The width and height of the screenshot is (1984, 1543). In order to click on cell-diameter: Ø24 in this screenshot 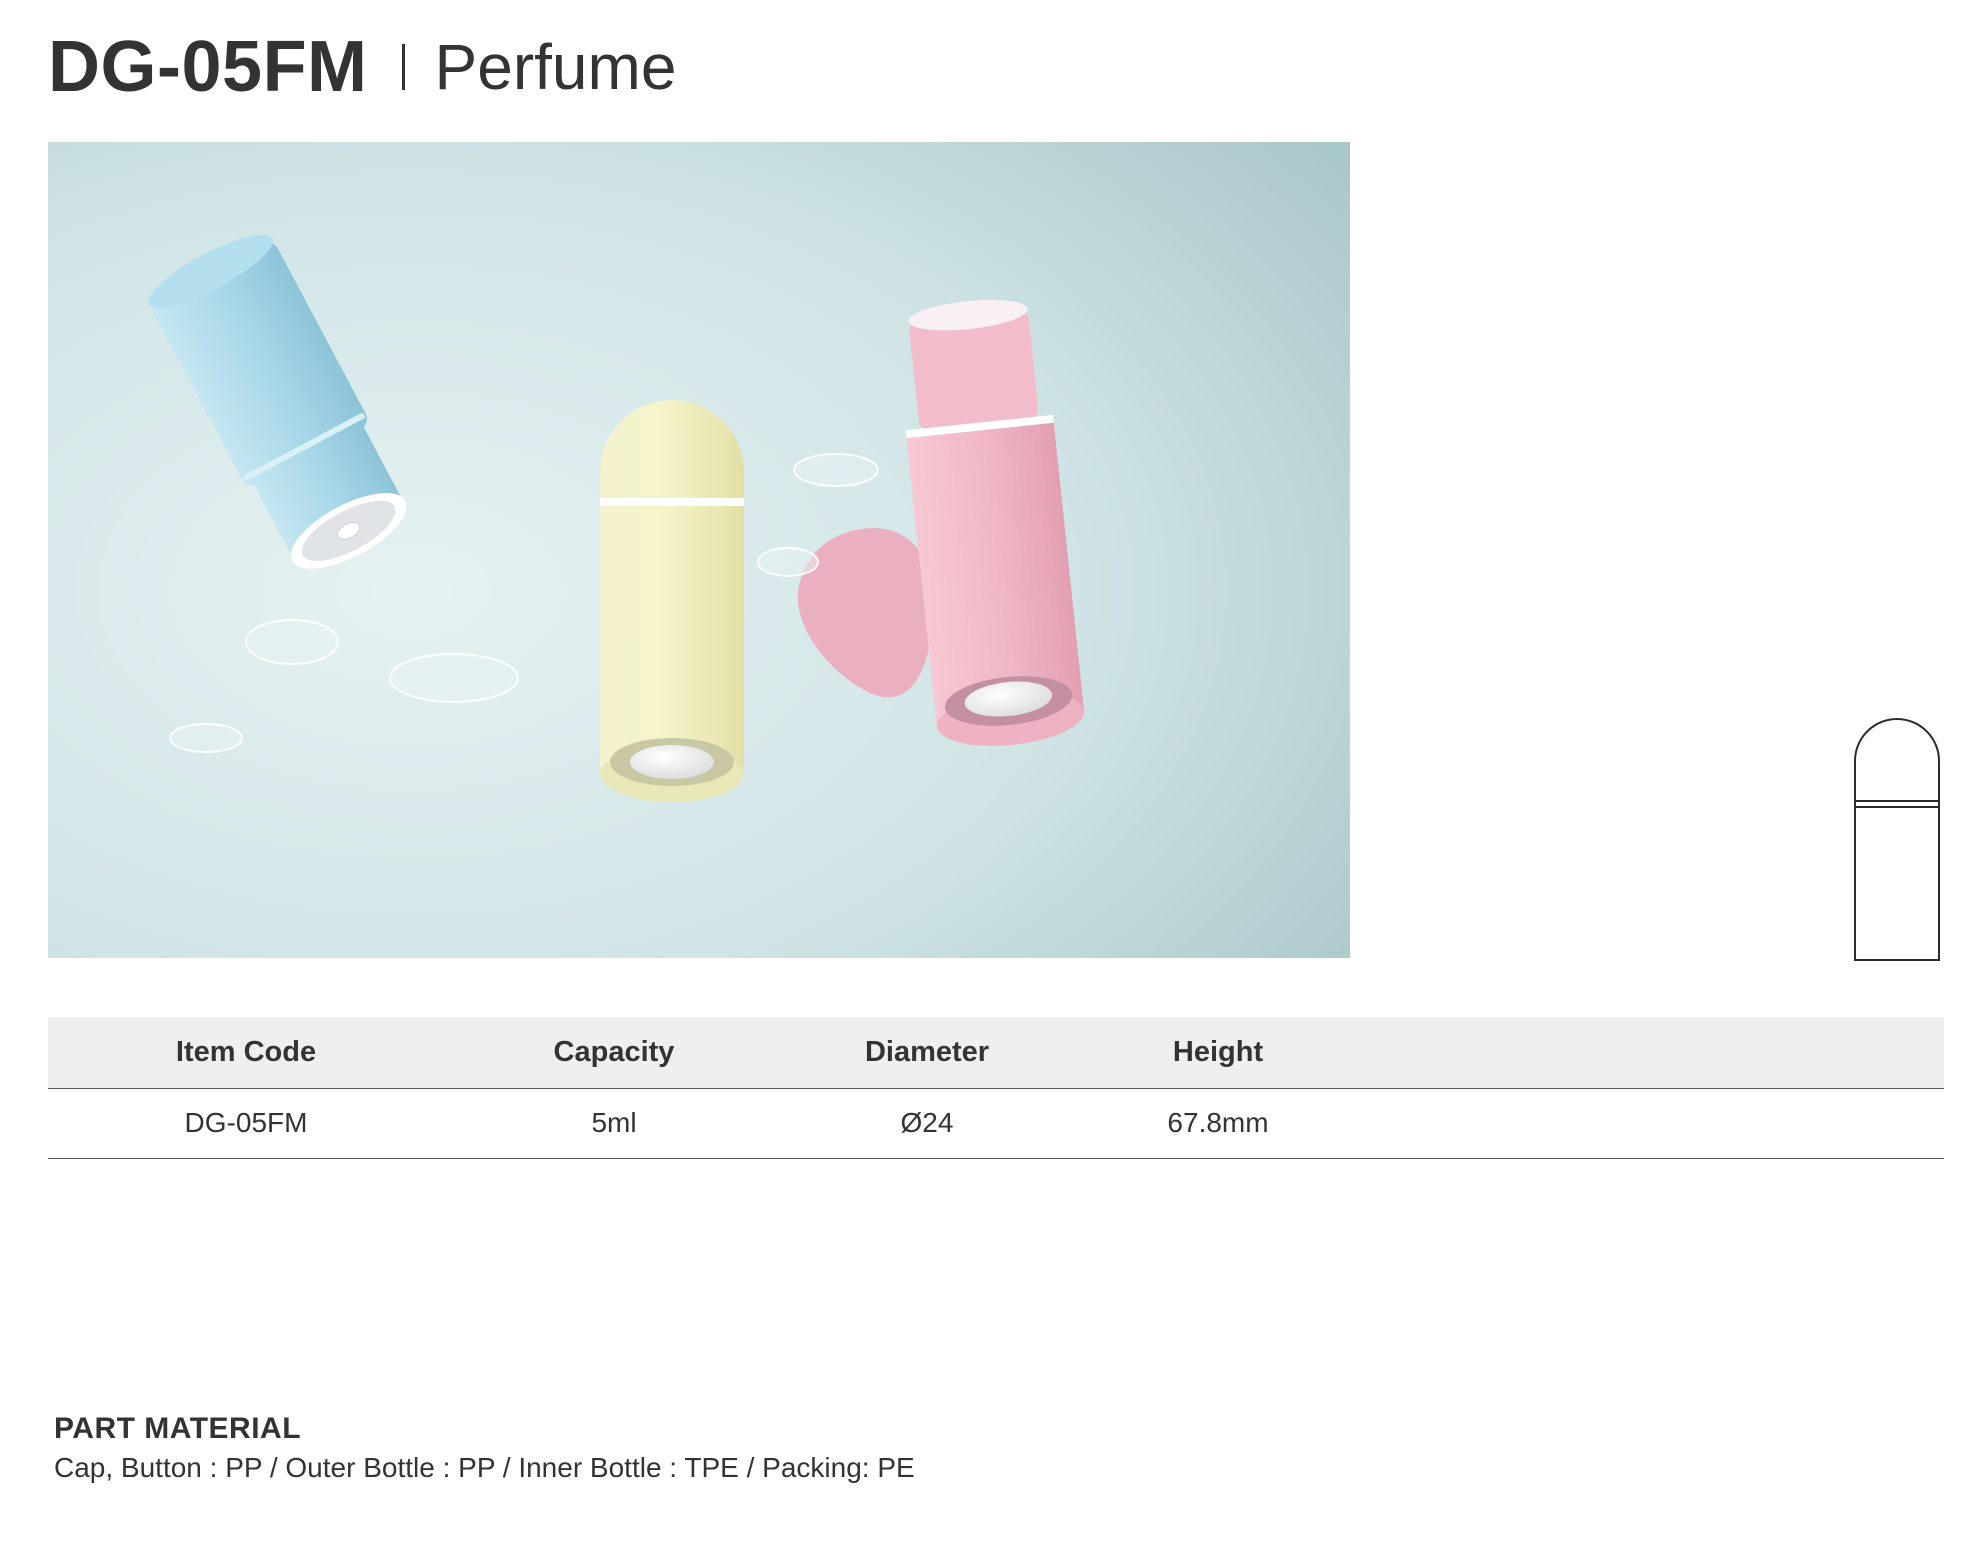, I will do `click(927, 1123)`.